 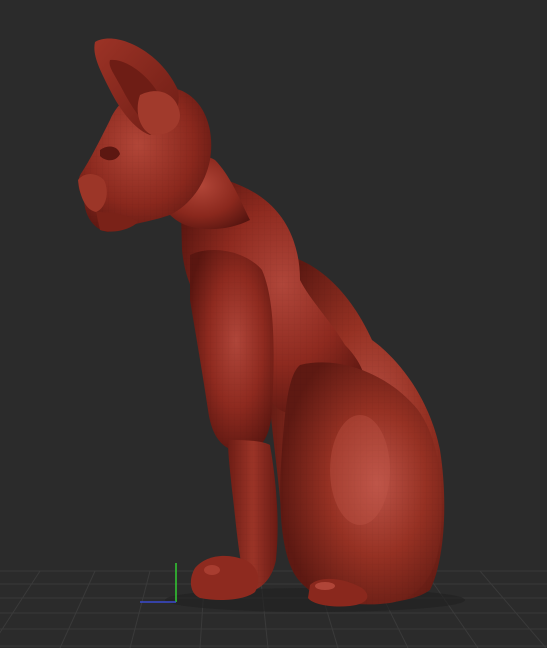 I want to click on muzzle, so click(x=92, y=193).